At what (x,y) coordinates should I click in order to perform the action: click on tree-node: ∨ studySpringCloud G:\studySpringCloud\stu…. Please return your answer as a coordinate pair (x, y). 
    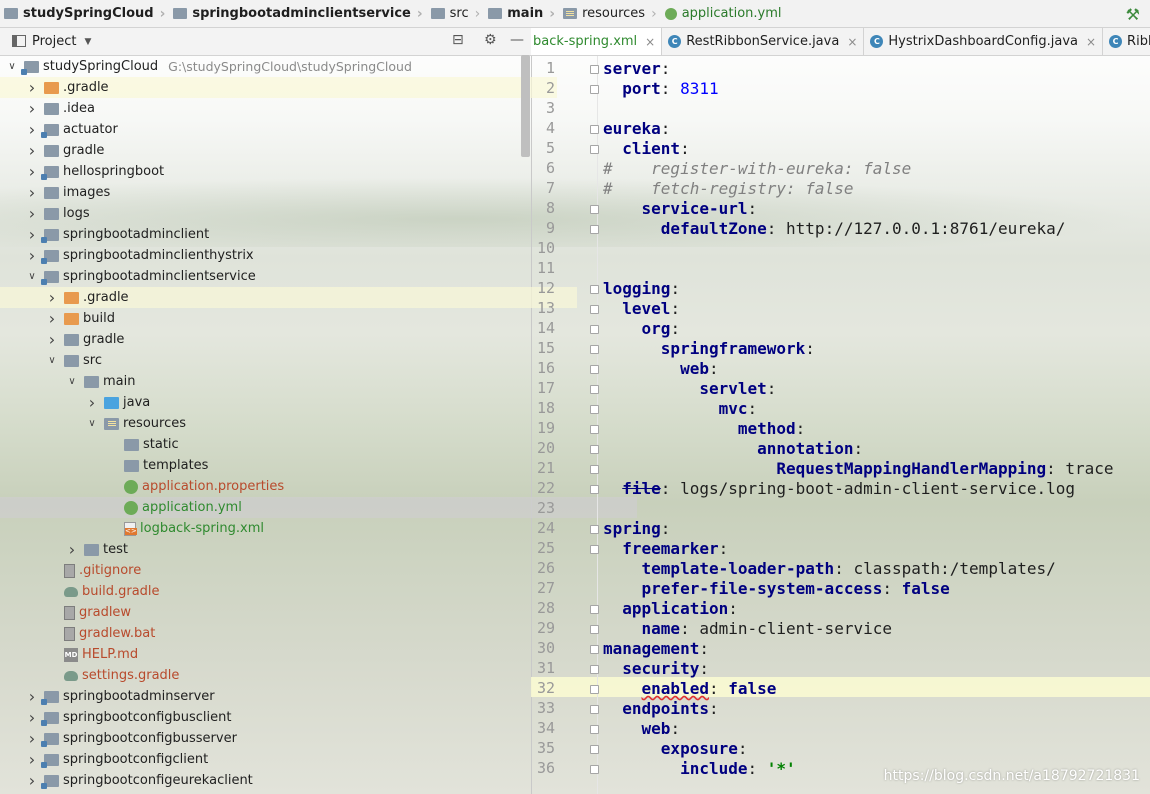
    Looking at the image, I should click on (268, 66).